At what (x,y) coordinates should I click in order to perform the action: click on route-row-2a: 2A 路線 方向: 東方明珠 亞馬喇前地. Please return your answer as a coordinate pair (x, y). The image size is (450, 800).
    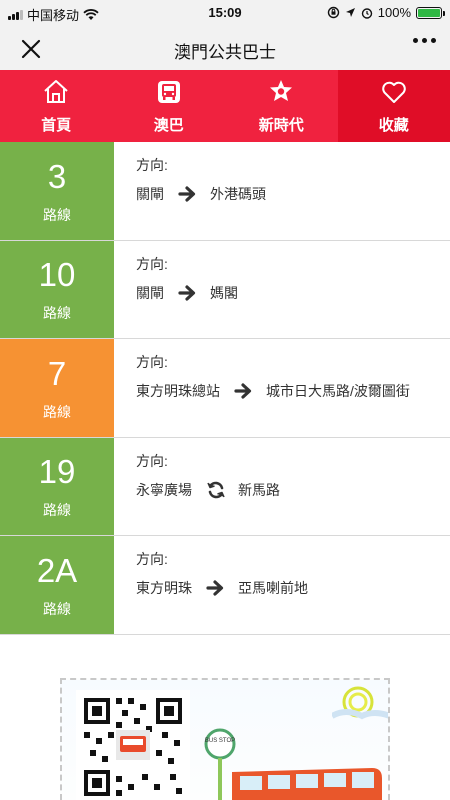
    Looking at the image, I should click on (225, 585).